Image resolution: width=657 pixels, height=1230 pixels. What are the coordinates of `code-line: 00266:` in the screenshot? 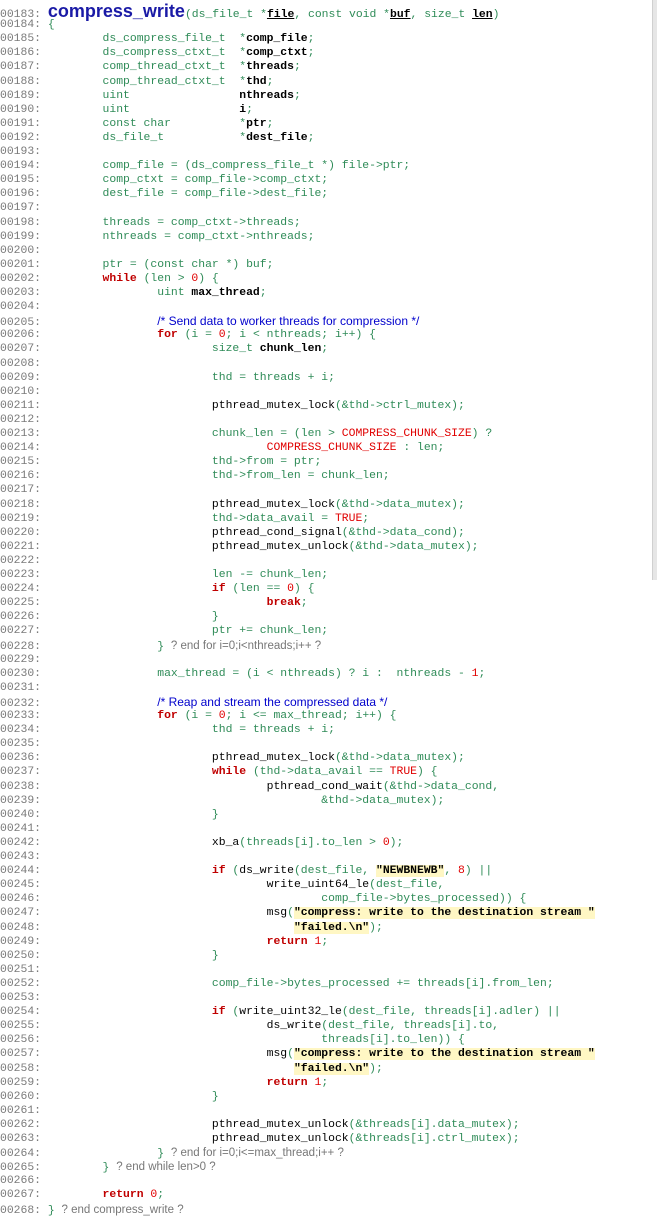 It's located at (320, 1181).